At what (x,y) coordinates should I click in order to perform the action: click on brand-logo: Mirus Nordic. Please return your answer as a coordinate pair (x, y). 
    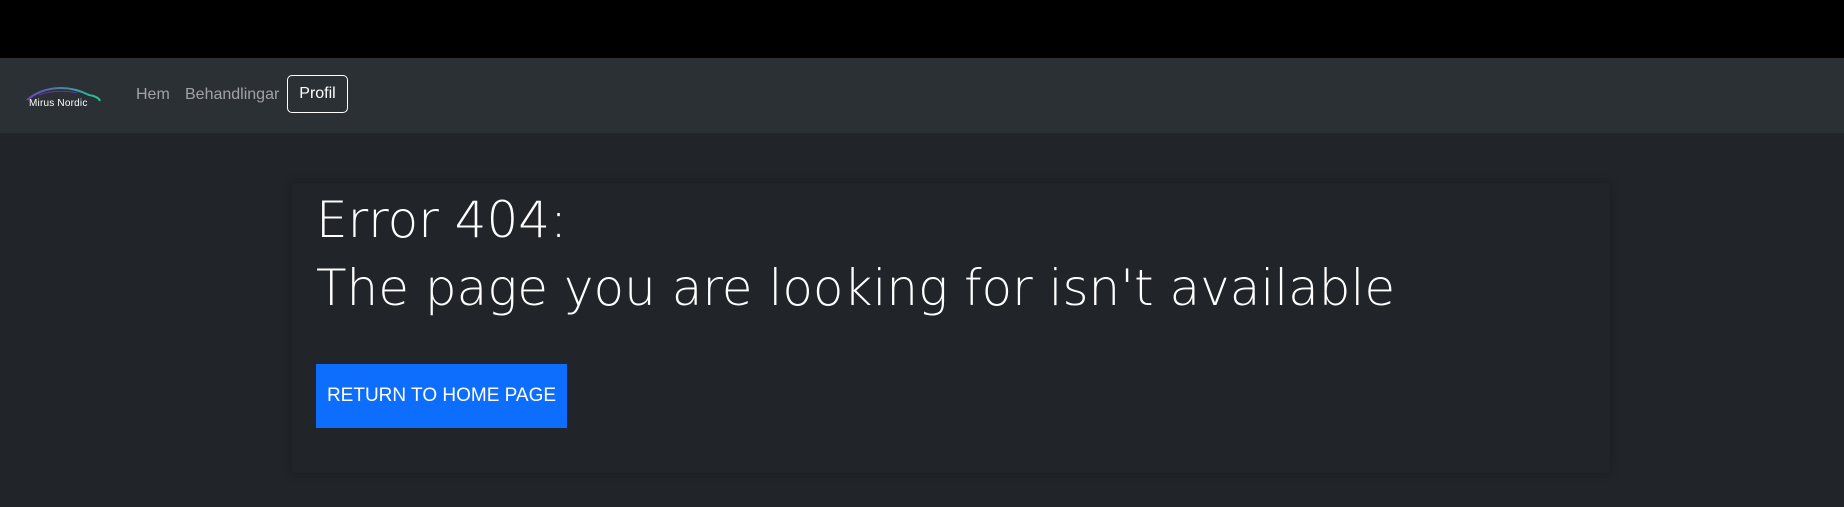
    Looking at the image, I should click on (63, 98).